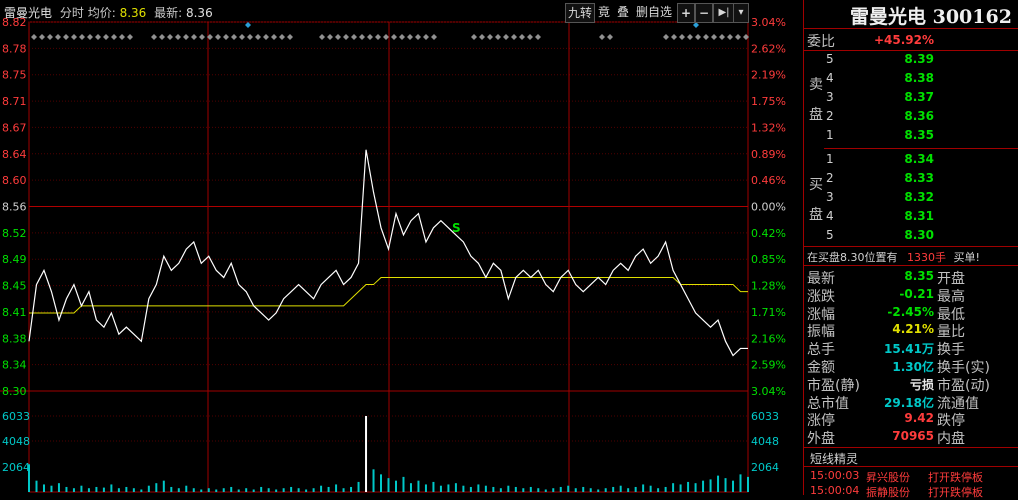 The height and width of the screenshot is (500, 1018). What do you see at coordinates (910, 311) in the screenshot?
I see `stat-value: -2.45%` at bounding box center [910, 311].